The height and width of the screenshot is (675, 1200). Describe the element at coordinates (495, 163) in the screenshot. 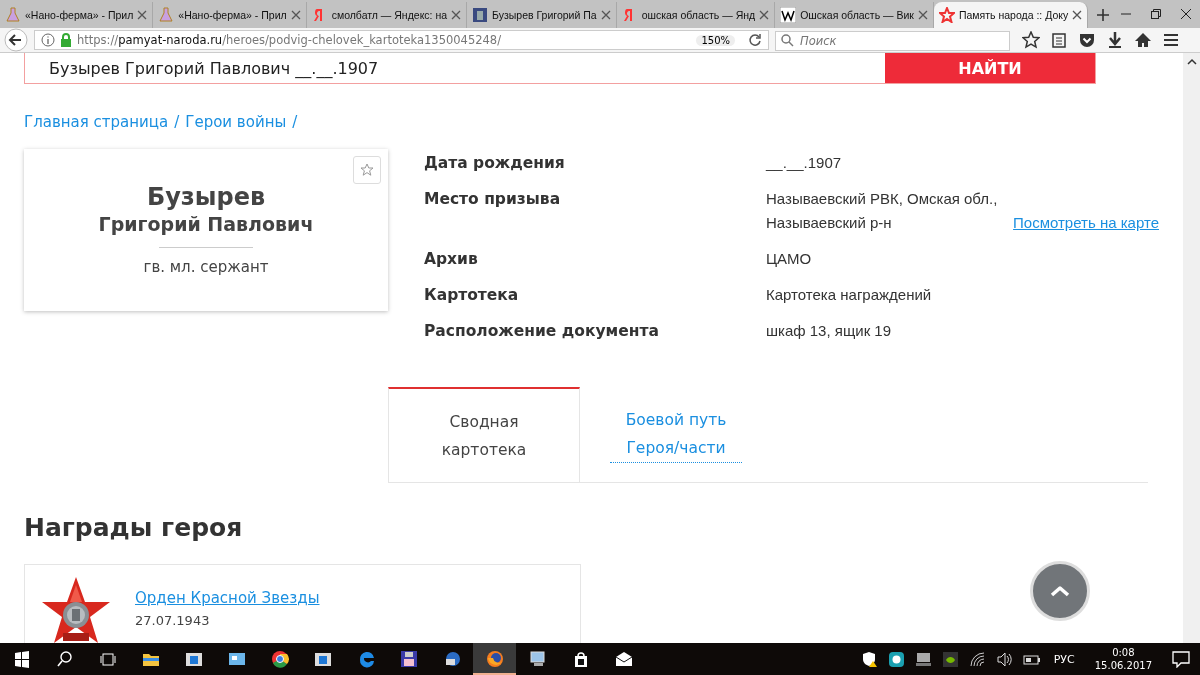

I see `detail-label: Дата рождения` at that location.